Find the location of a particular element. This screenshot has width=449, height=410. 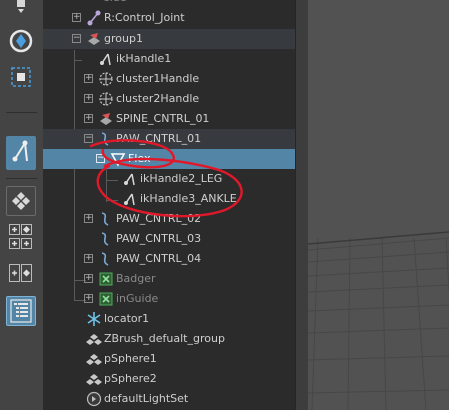

diamond-grid-icon is located at coordinates (21, 201).